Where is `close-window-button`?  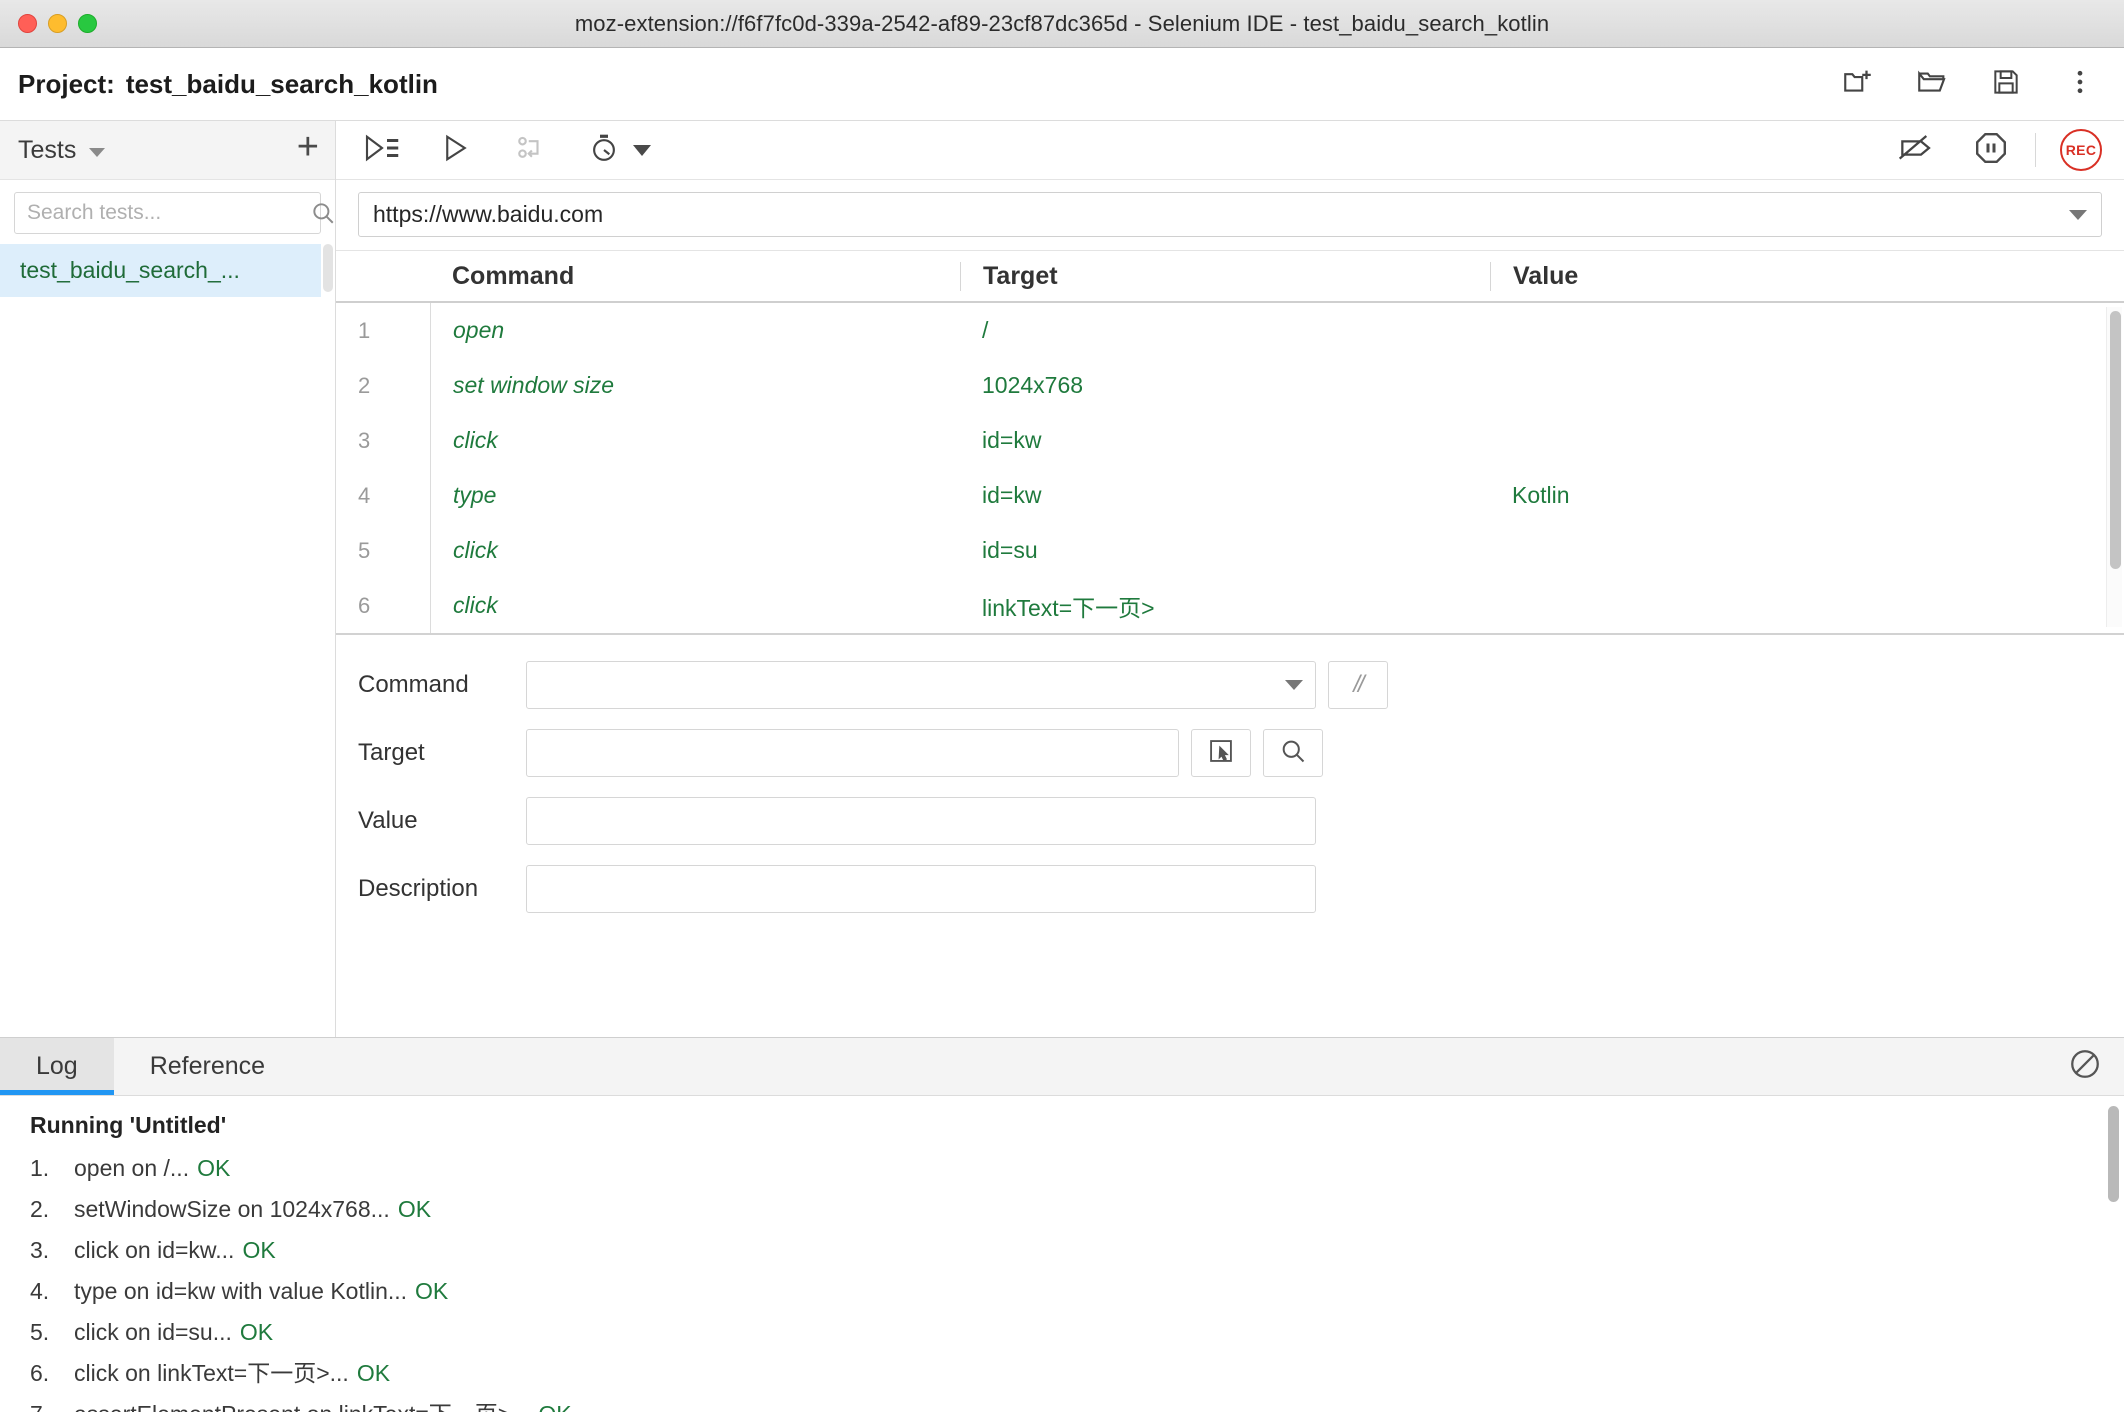
close-window-button is located at coordinates (27, 23).